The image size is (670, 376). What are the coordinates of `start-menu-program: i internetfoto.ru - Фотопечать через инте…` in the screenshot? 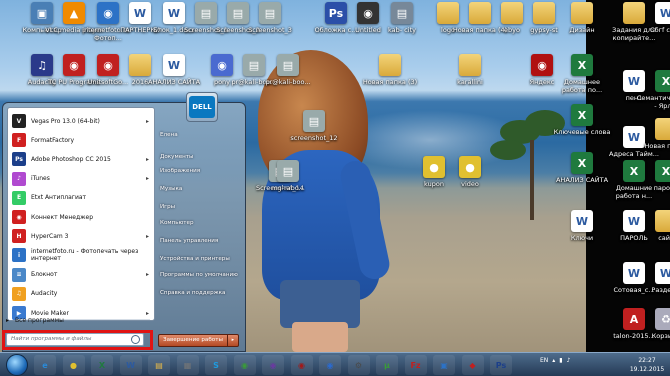 It's located at (81, 255).